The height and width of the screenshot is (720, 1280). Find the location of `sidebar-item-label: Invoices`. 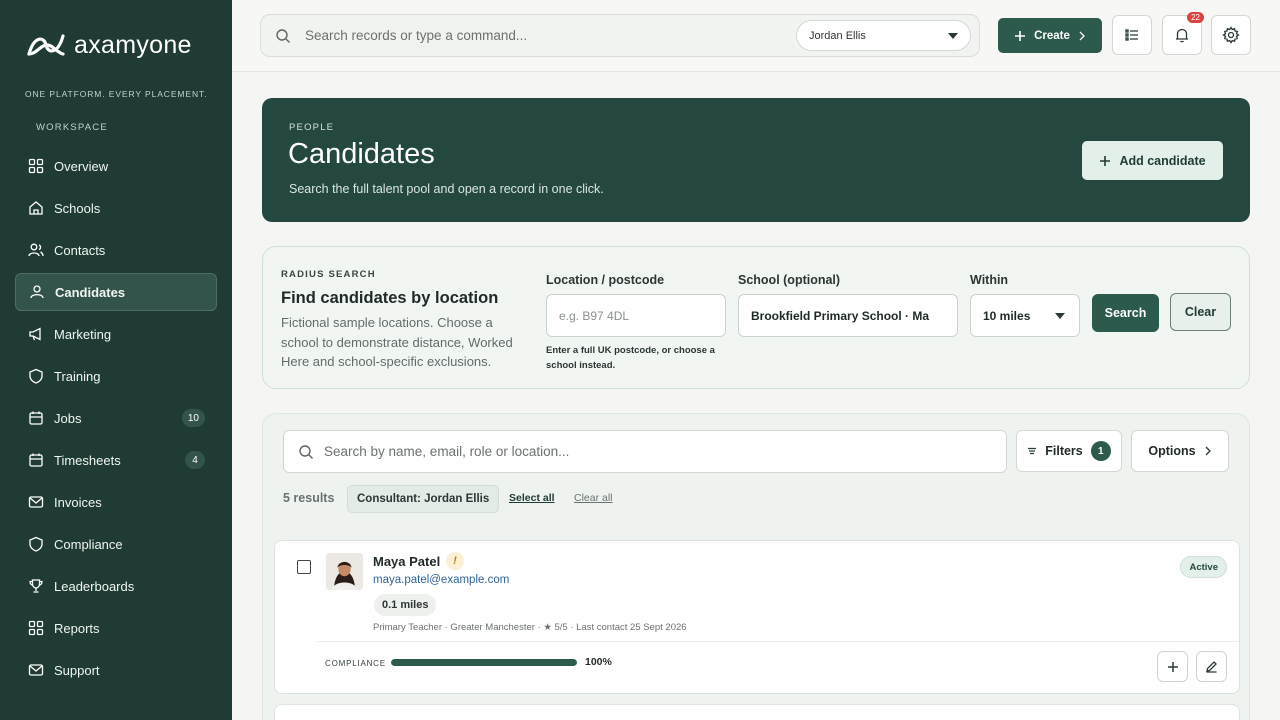

sidebar-item-label: Invoices is located at coordinates (78, 502).